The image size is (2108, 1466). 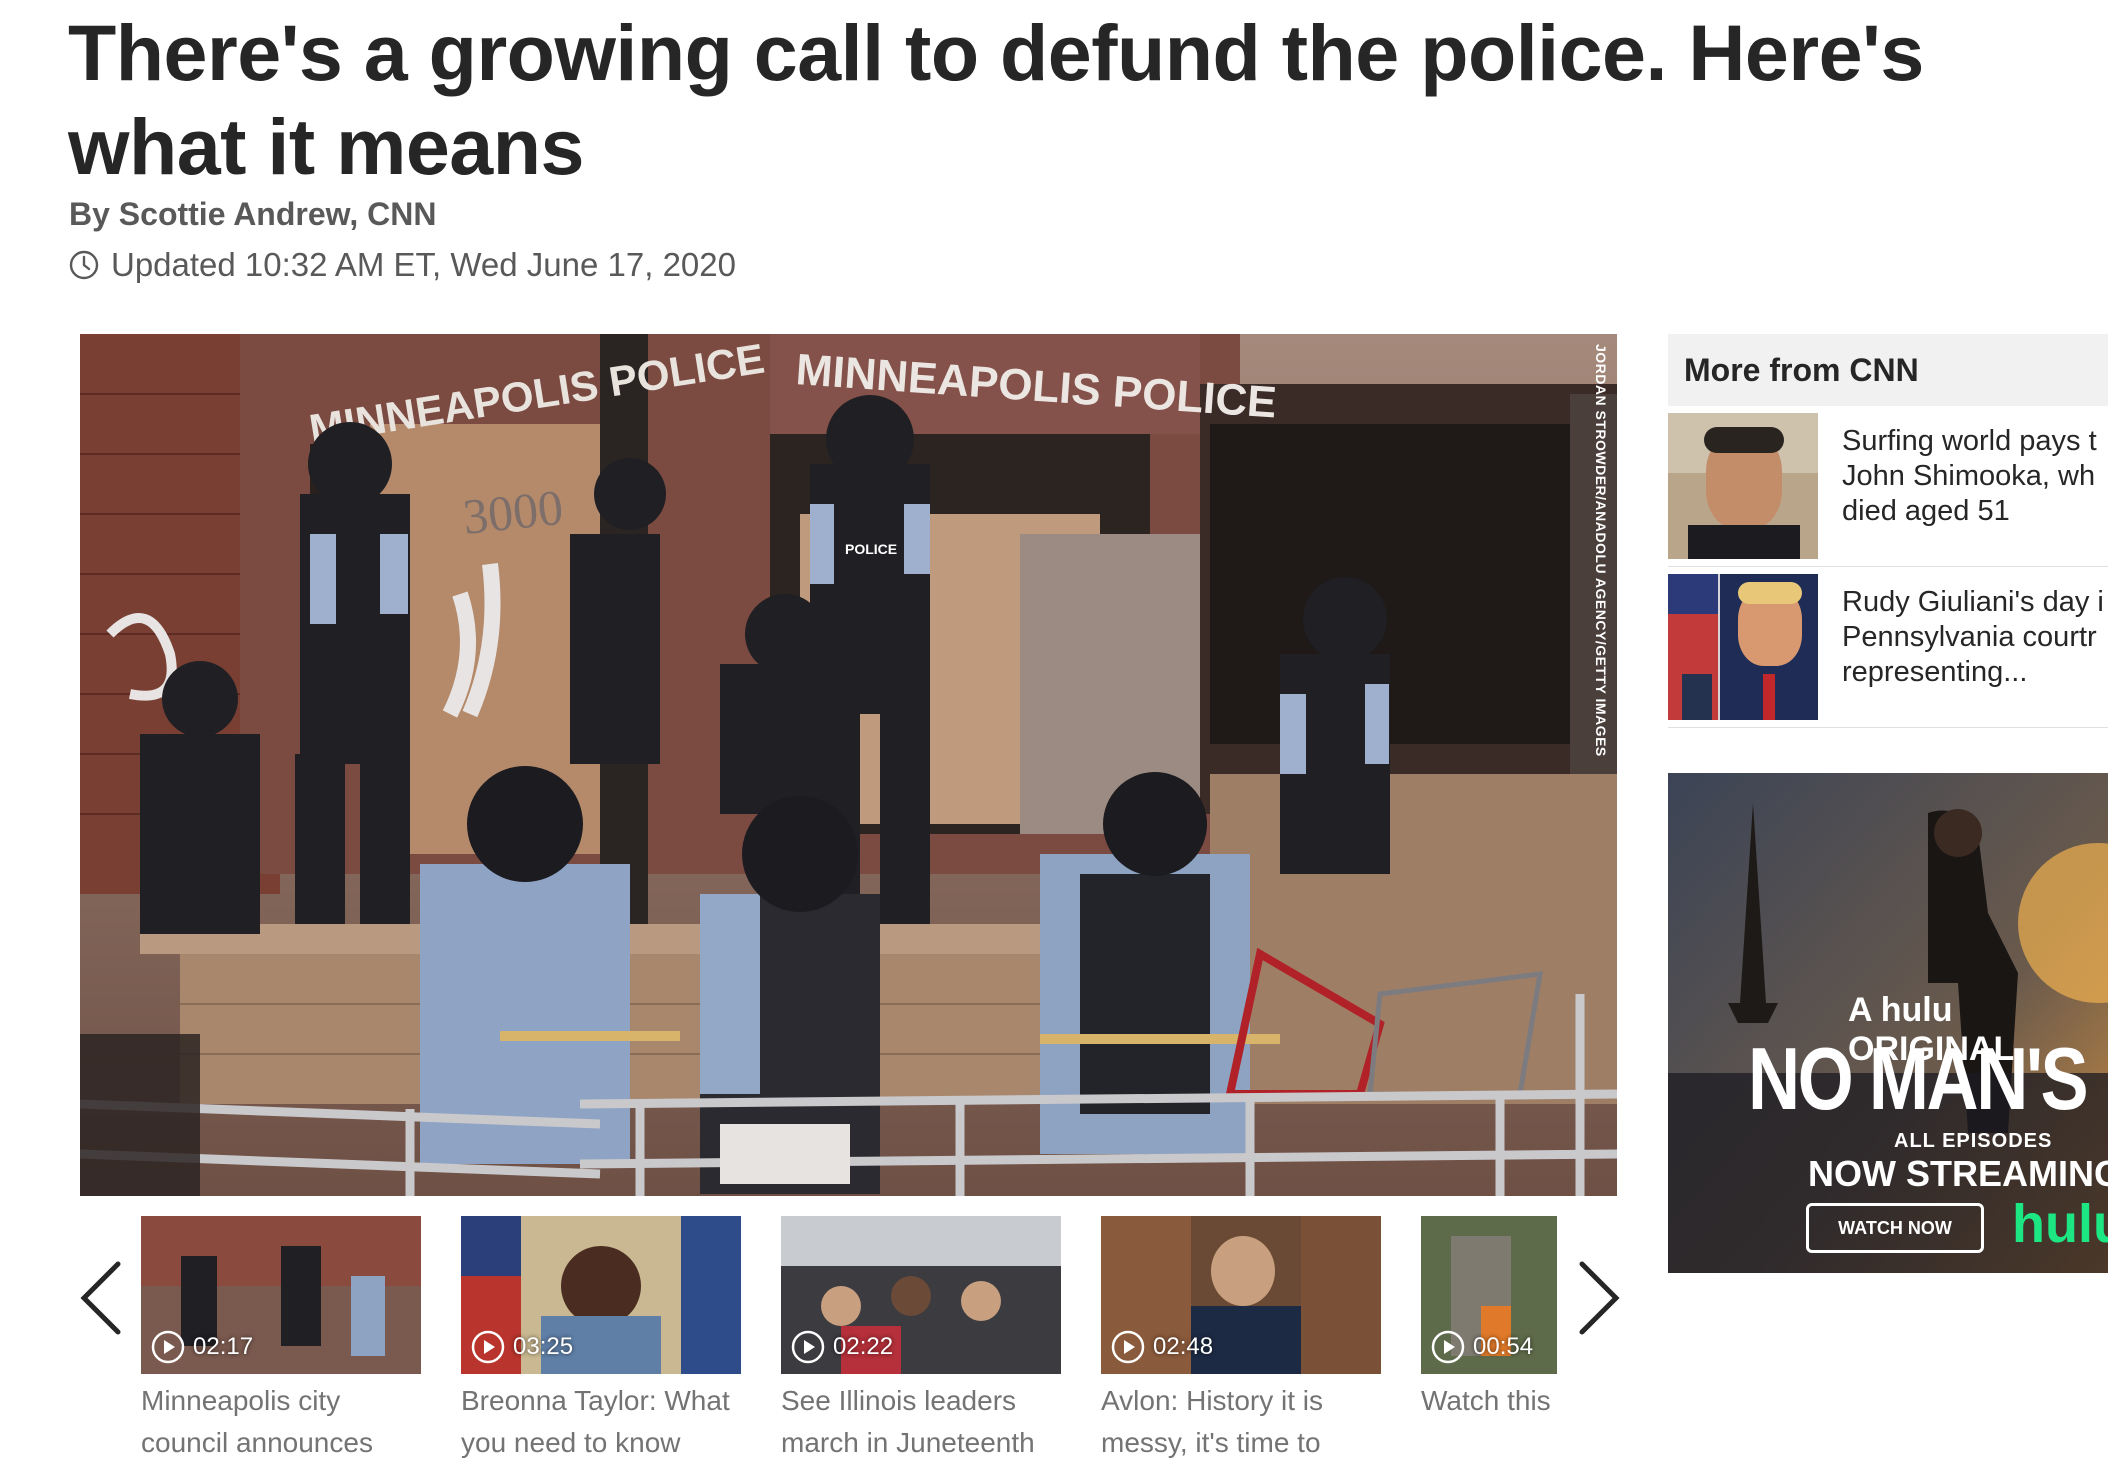 What do you see at coordinates (252, 214) in the screenshot?
I see `article-byline: By Scottie Andrew, CNN` at bounding box center [252, 214].